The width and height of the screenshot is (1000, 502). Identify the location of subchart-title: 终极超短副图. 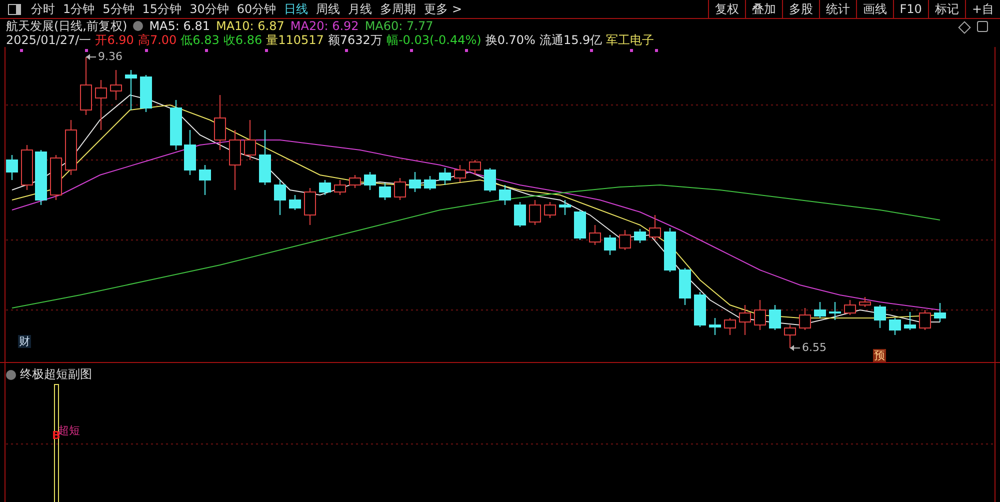
(56, 374).